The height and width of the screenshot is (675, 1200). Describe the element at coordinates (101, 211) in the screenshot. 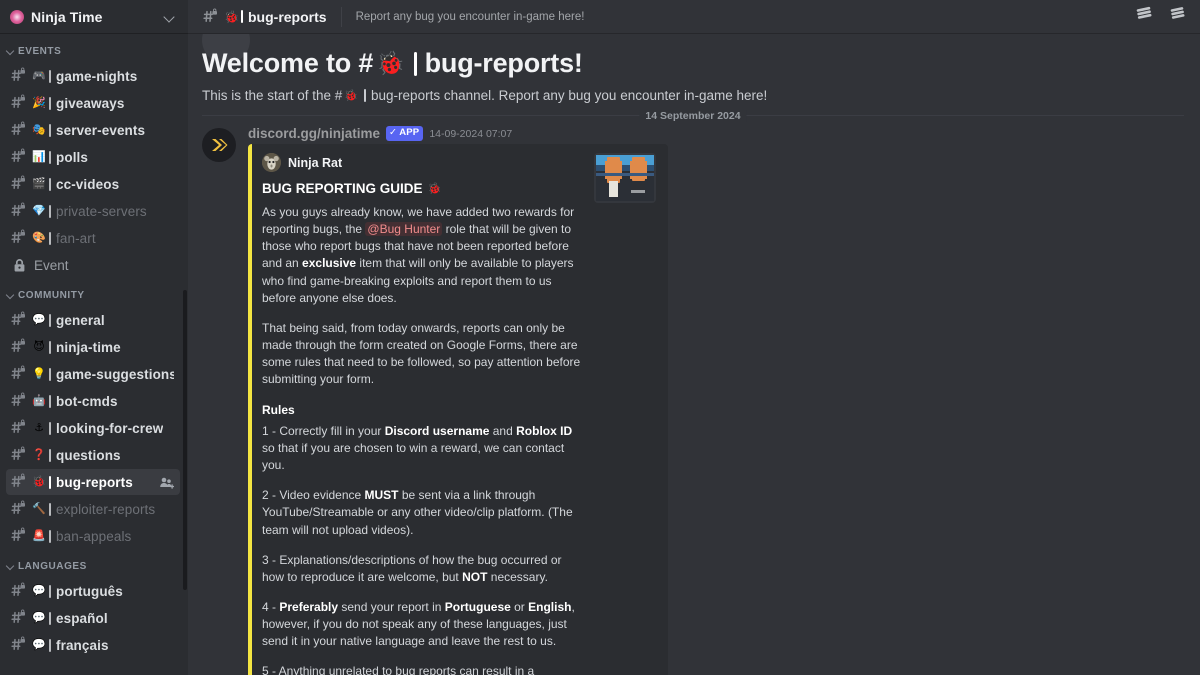

I see `channel-name: private-servers` at that location.